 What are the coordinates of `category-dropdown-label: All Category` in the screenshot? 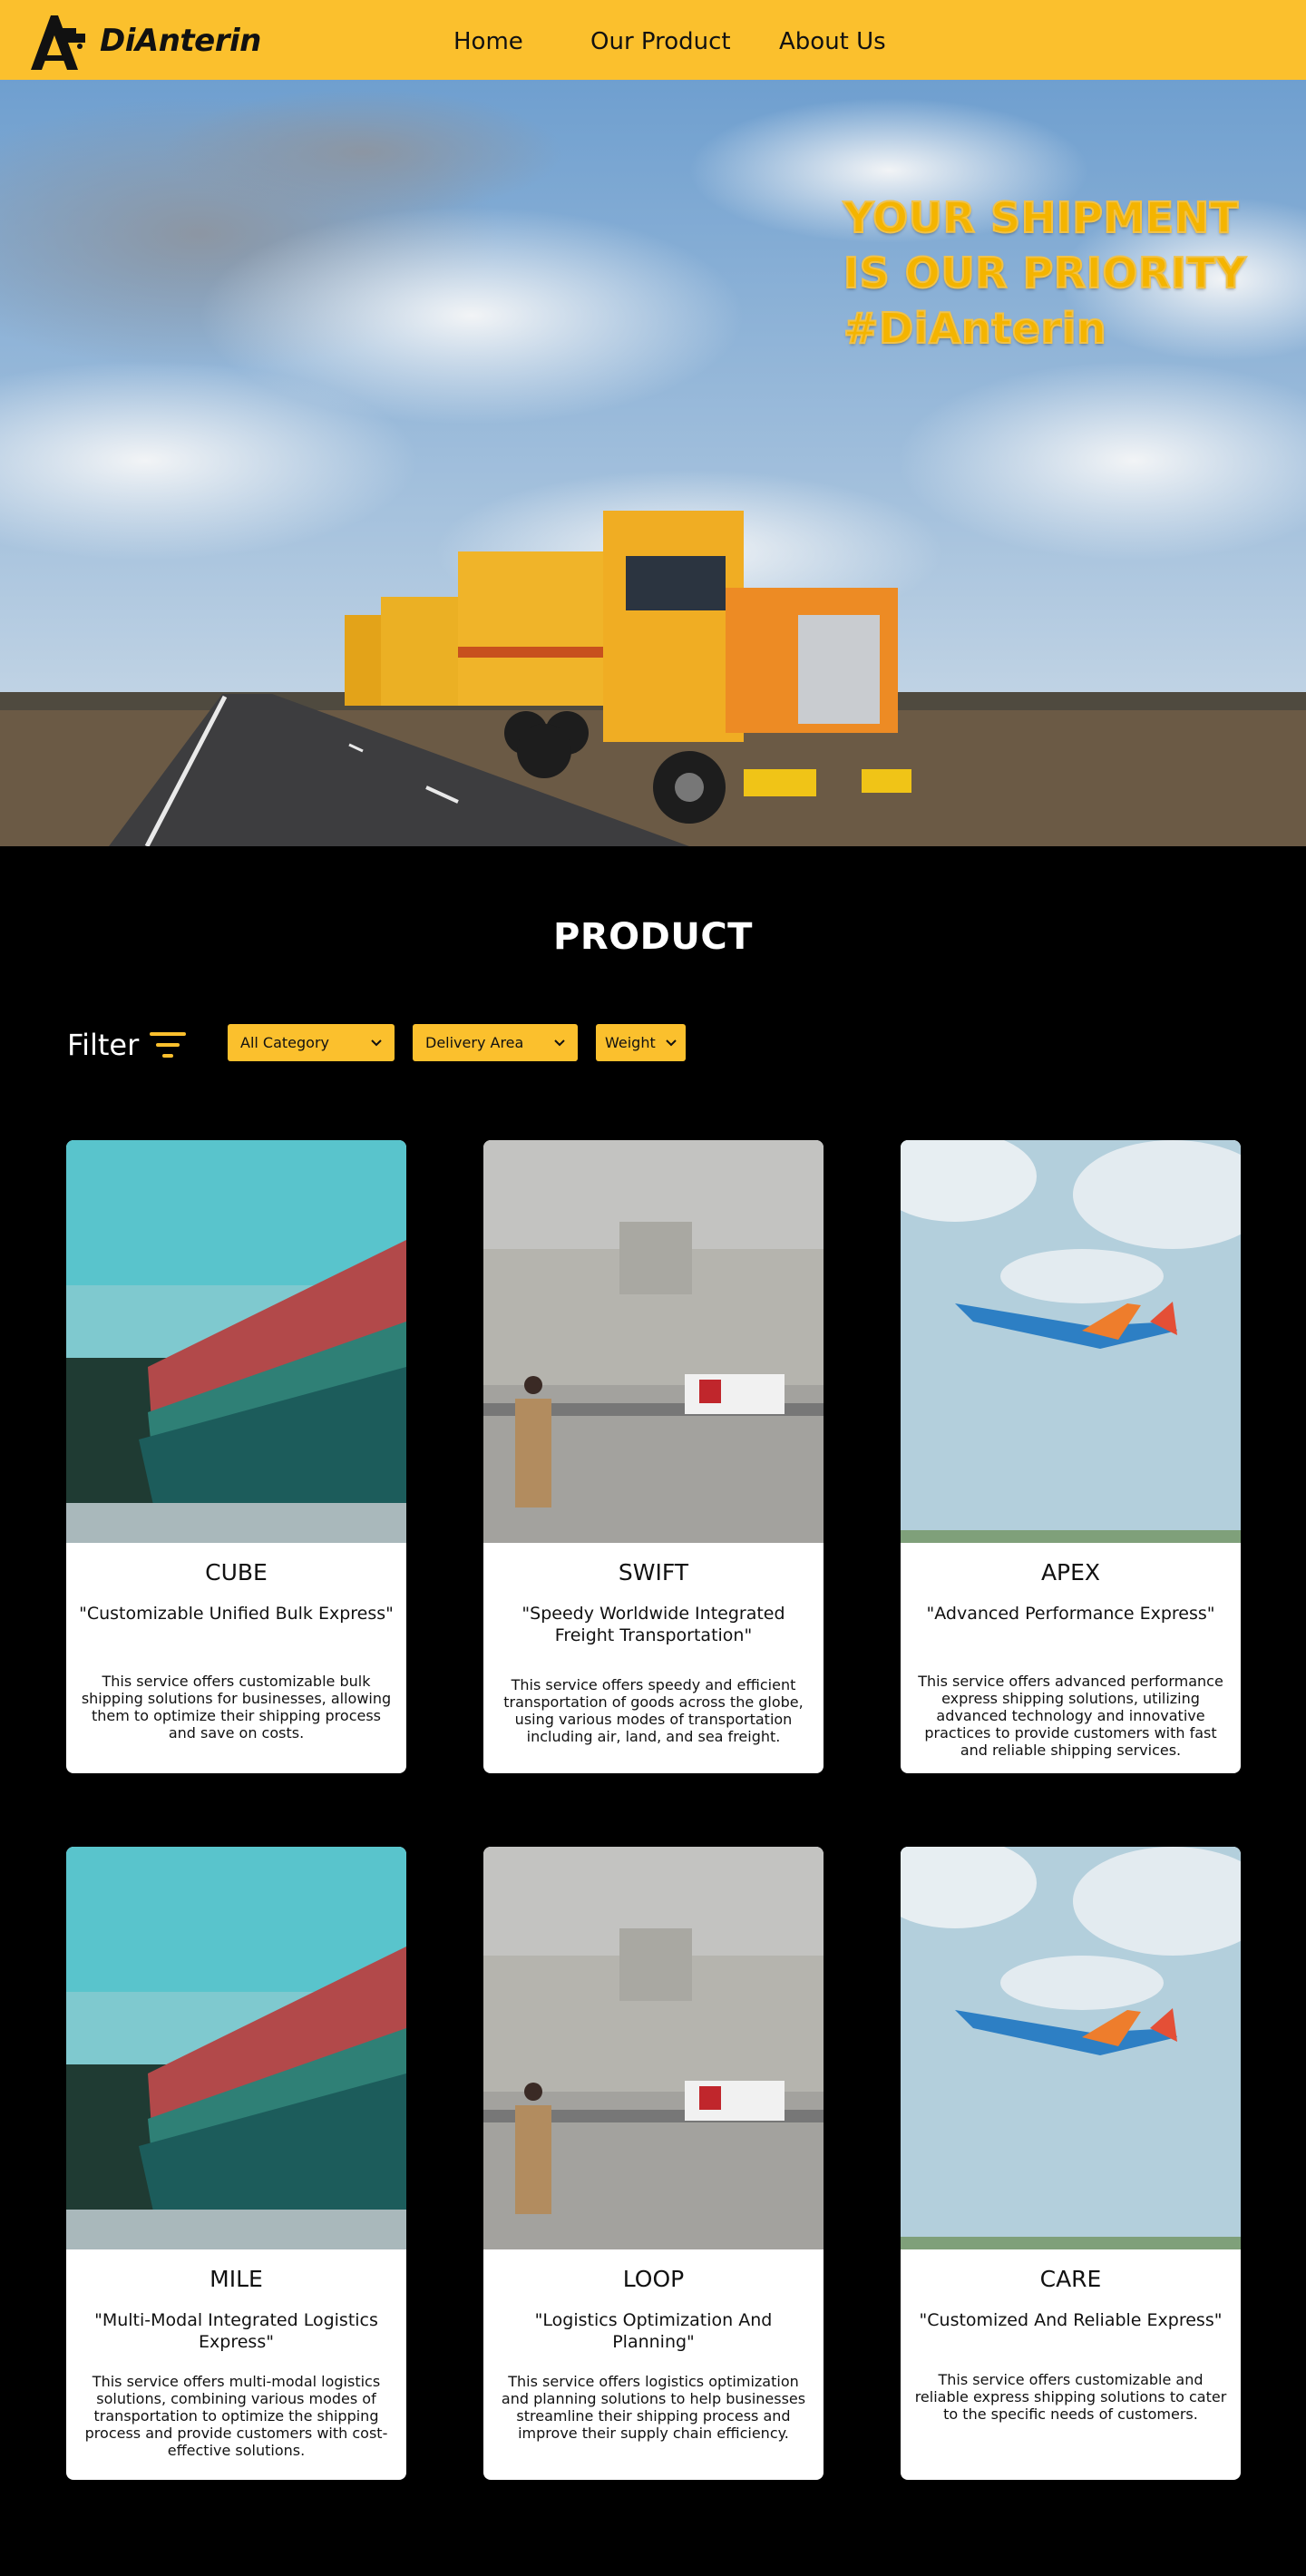 It's located at (285, 1042).